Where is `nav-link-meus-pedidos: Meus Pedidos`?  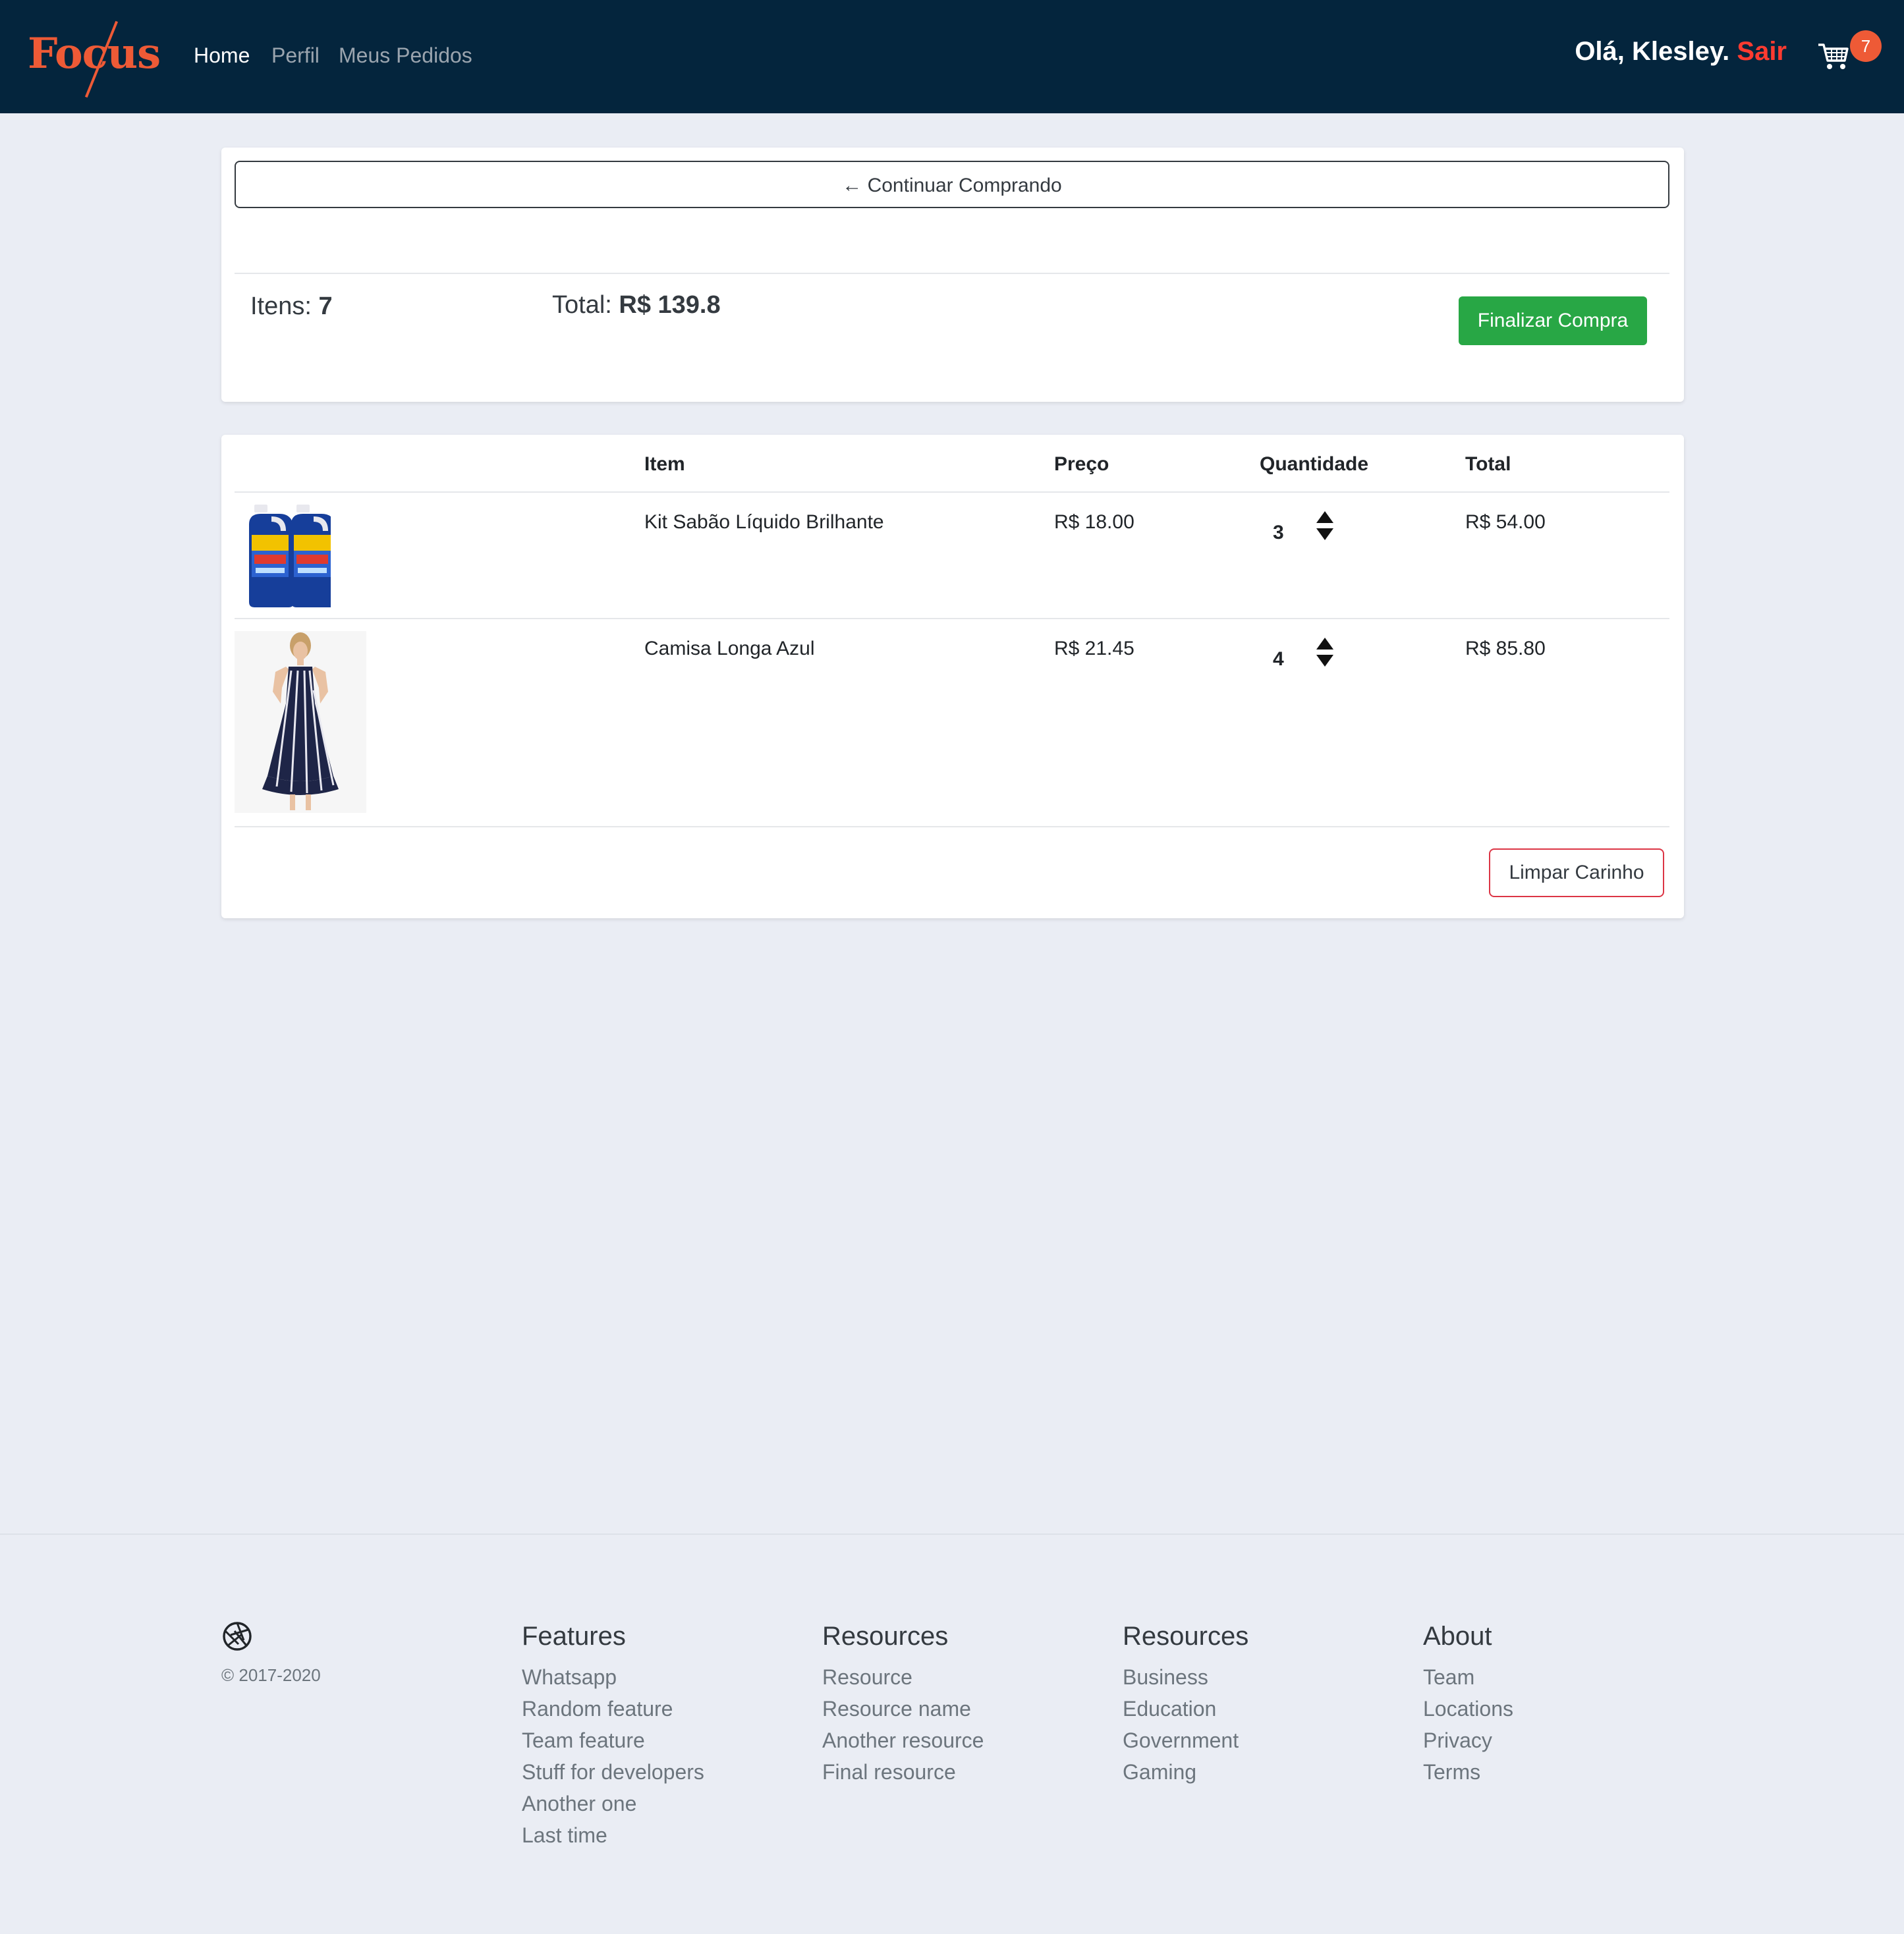 nav-link-meus-pedidos: Meus Pedidos is located at coordinates (405, 56).